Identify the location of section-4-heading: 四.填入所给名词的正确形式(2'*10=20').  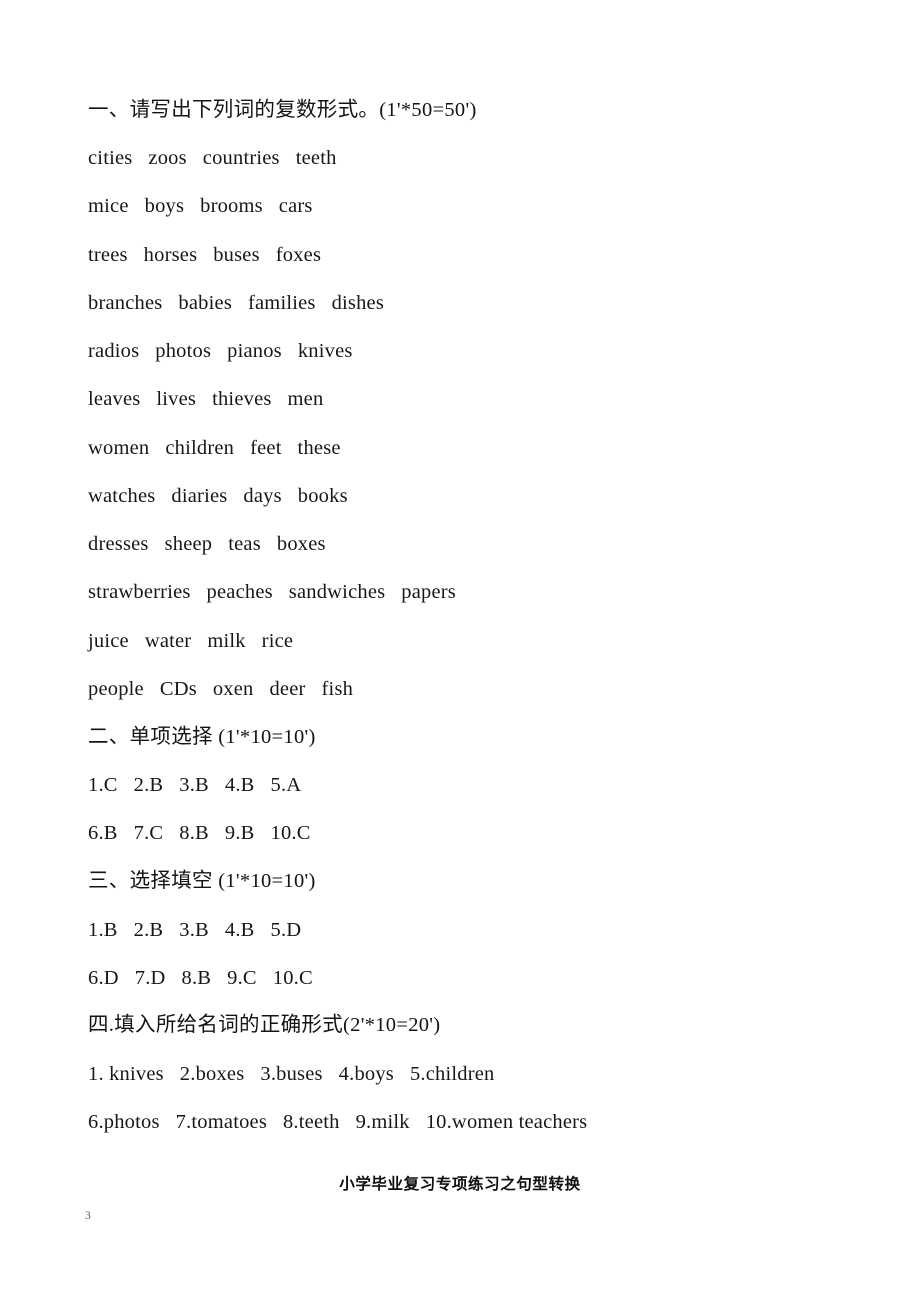
(264, 1025).